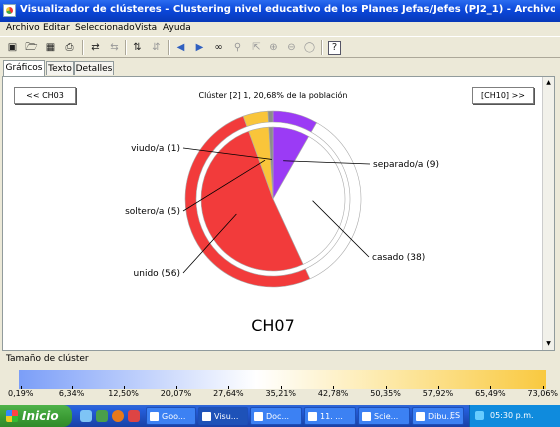 This screenshot has width=560, height=427. I want to click on size-tick-label: 0,19%, so click(21, 392).